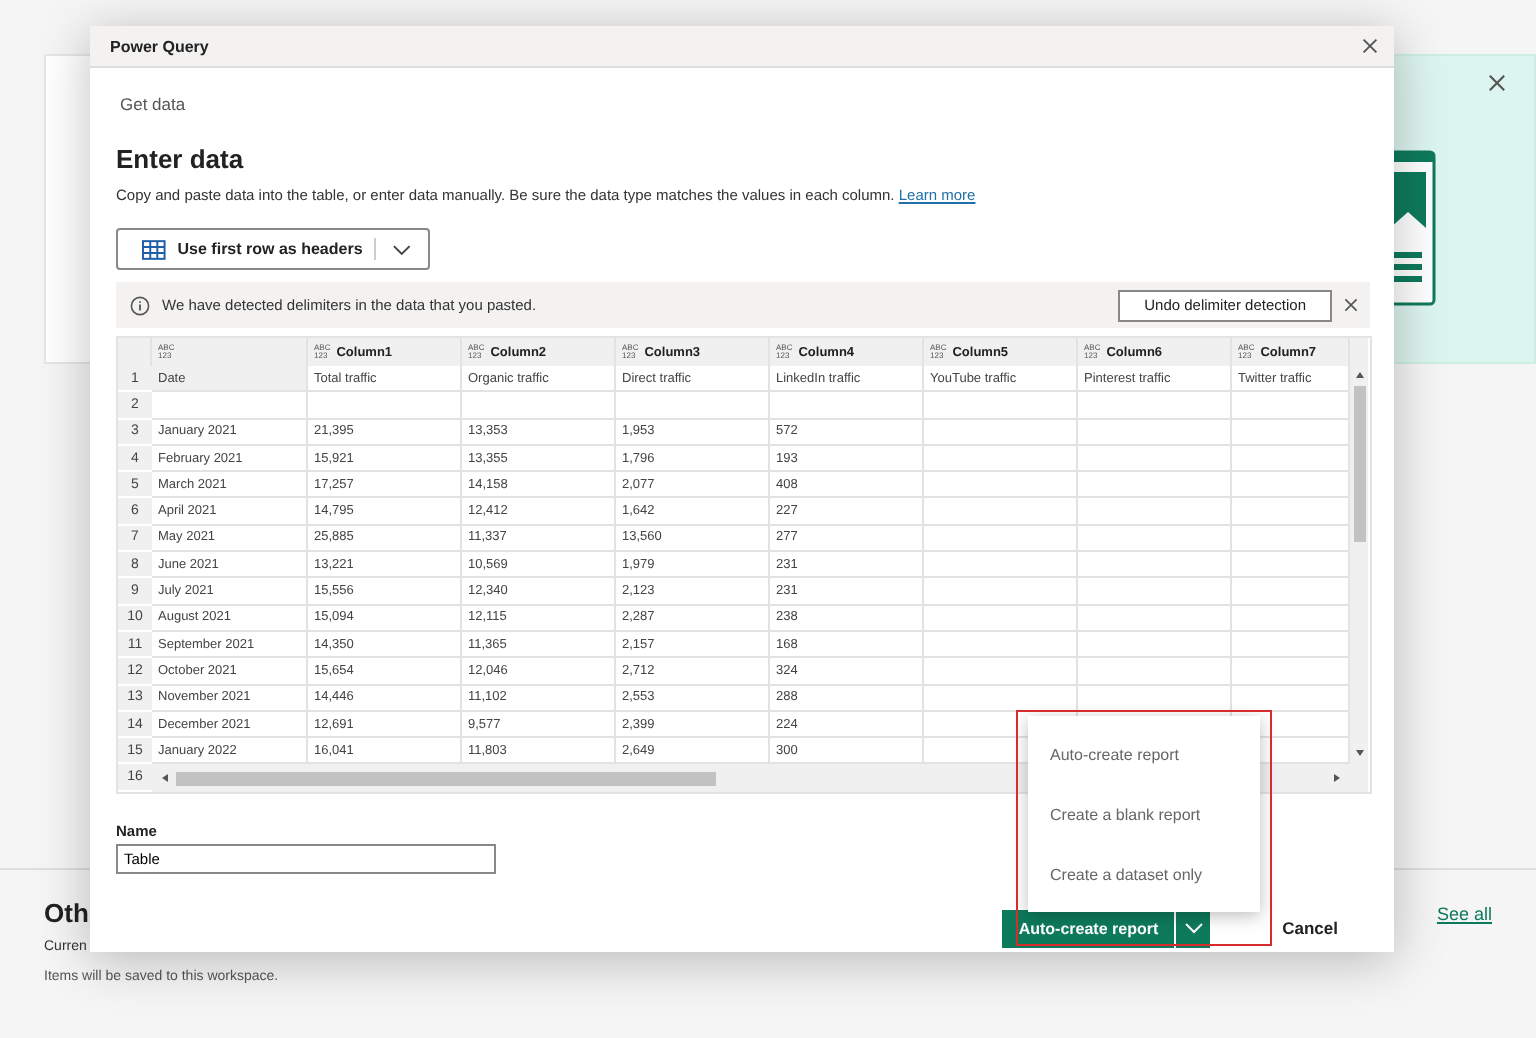 The image size is (1536, 1038). What do you see at coordinates (159, 46) in the screenshot?
I see `window-title: Power Query` at bounding box center [159, 46].